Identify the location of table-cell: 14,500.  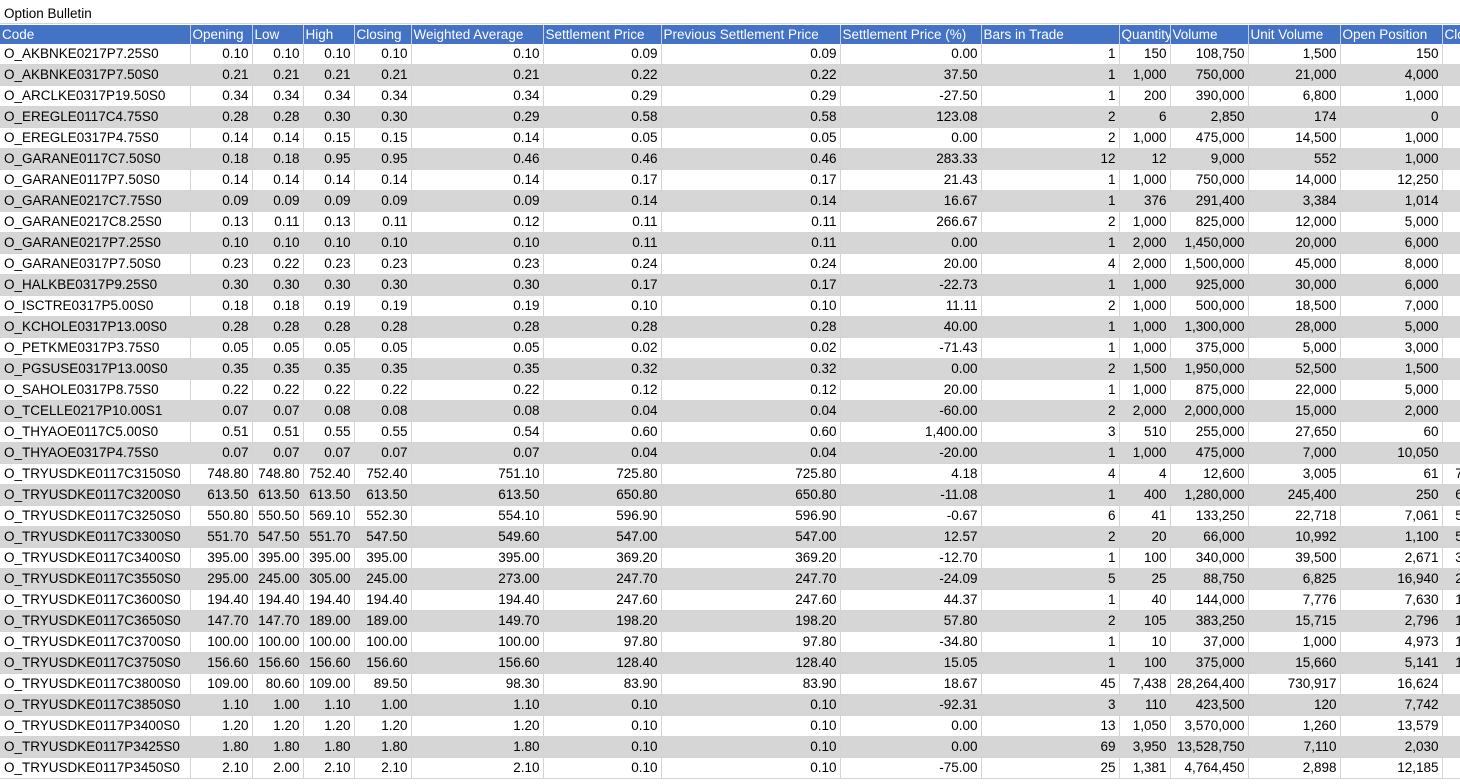
(1294, 138).